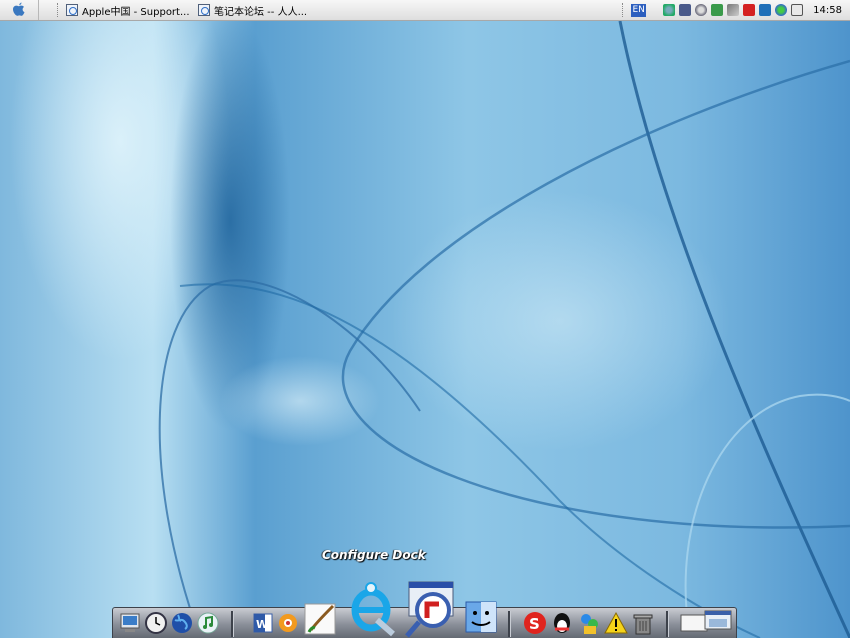 The height and width of the screenshot is (638, 850). What do you see at coordinates (374, 555) in the screenshot?
I see `dock-tooltip: Configure Dock` at bounding box center [374, 555].